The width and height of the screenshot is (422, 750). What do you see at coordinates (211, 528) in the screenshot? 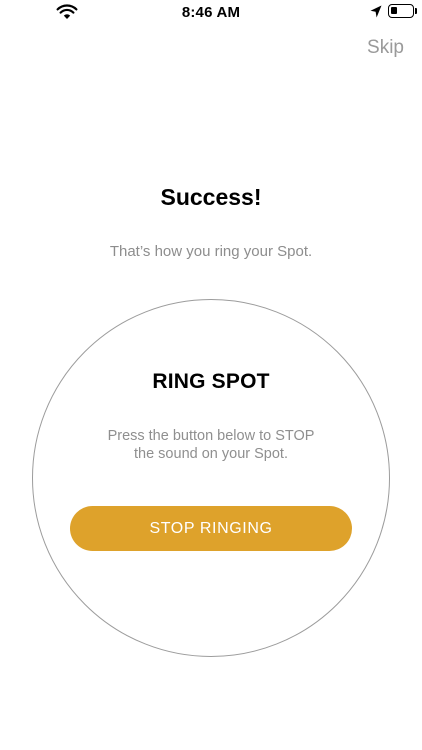
I see `stop-ringing-button: STOP RINGING` at bounding box center [211, 528].